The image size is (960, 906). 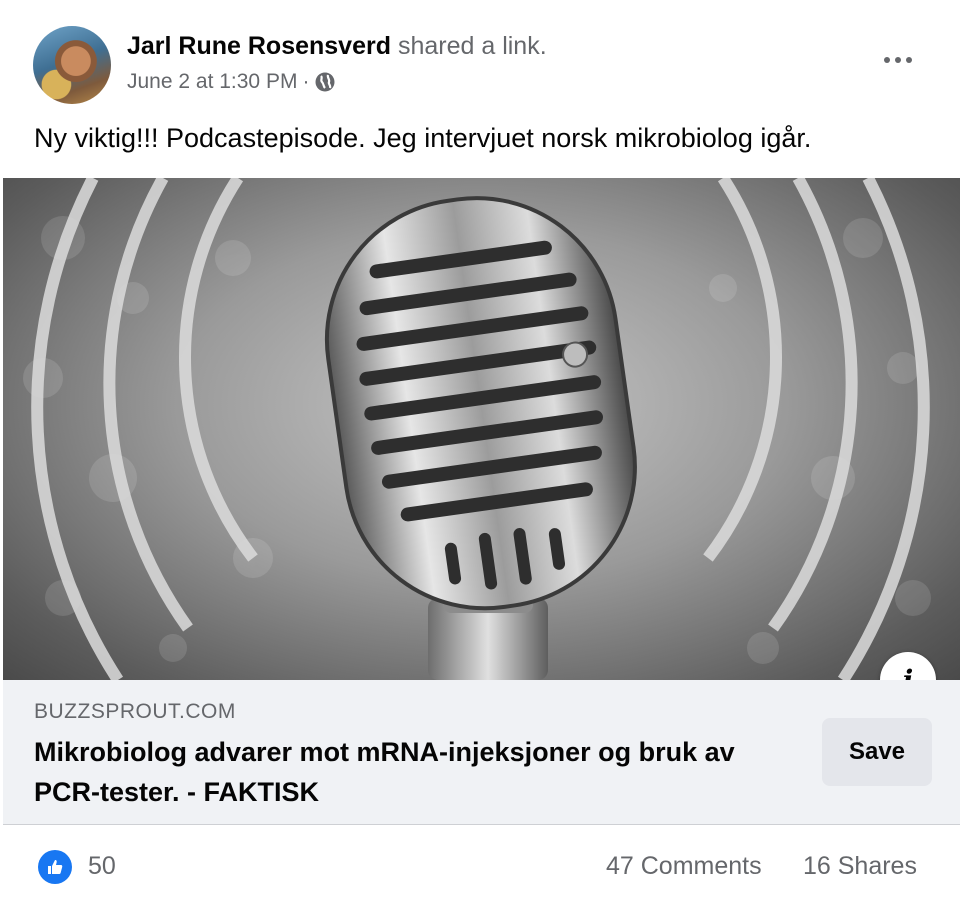 What do you see at coordinates (877, 752) in the screenshot?
I see `save-button: Save` at bounding box center [877, 752].